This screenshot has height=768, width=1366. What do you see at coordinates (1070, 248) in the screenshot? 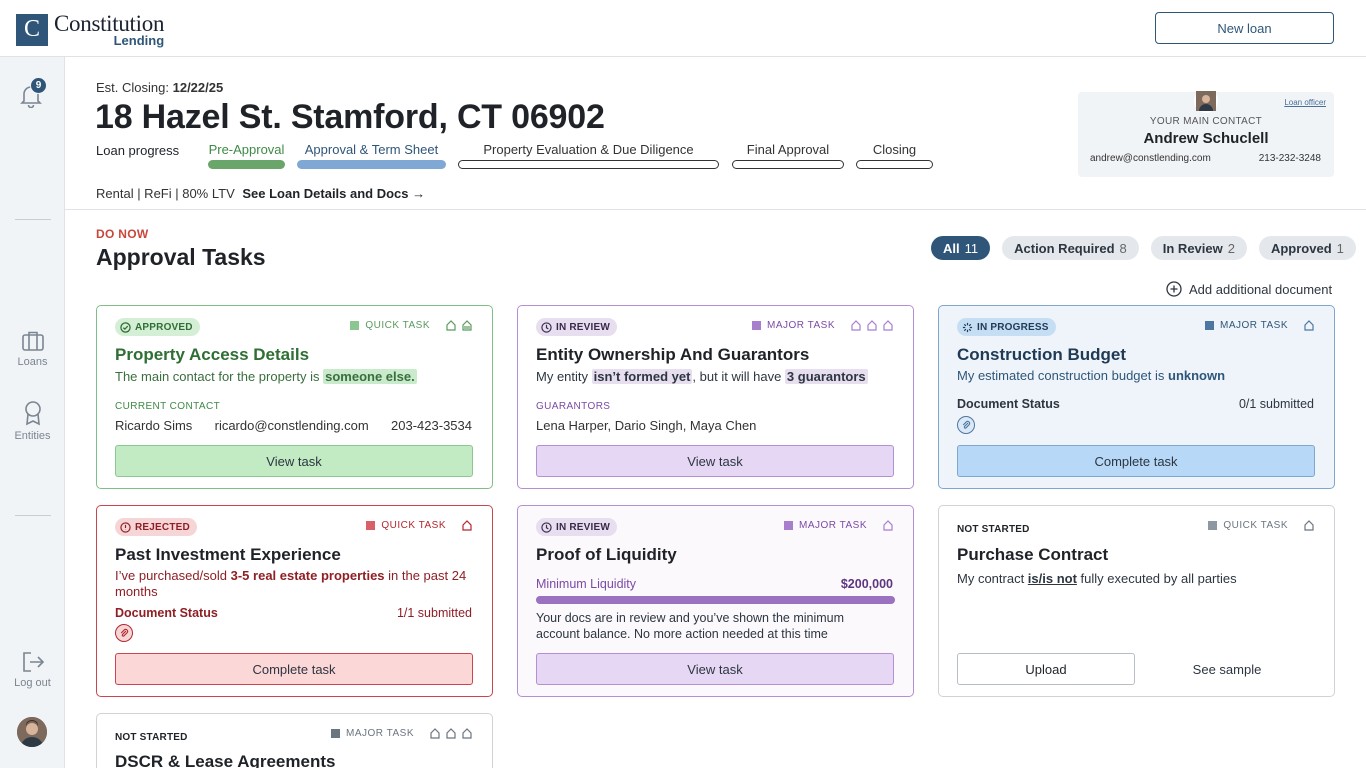
I see `filter-action-required: Action Required 8` at bounding box center [1070, 248].